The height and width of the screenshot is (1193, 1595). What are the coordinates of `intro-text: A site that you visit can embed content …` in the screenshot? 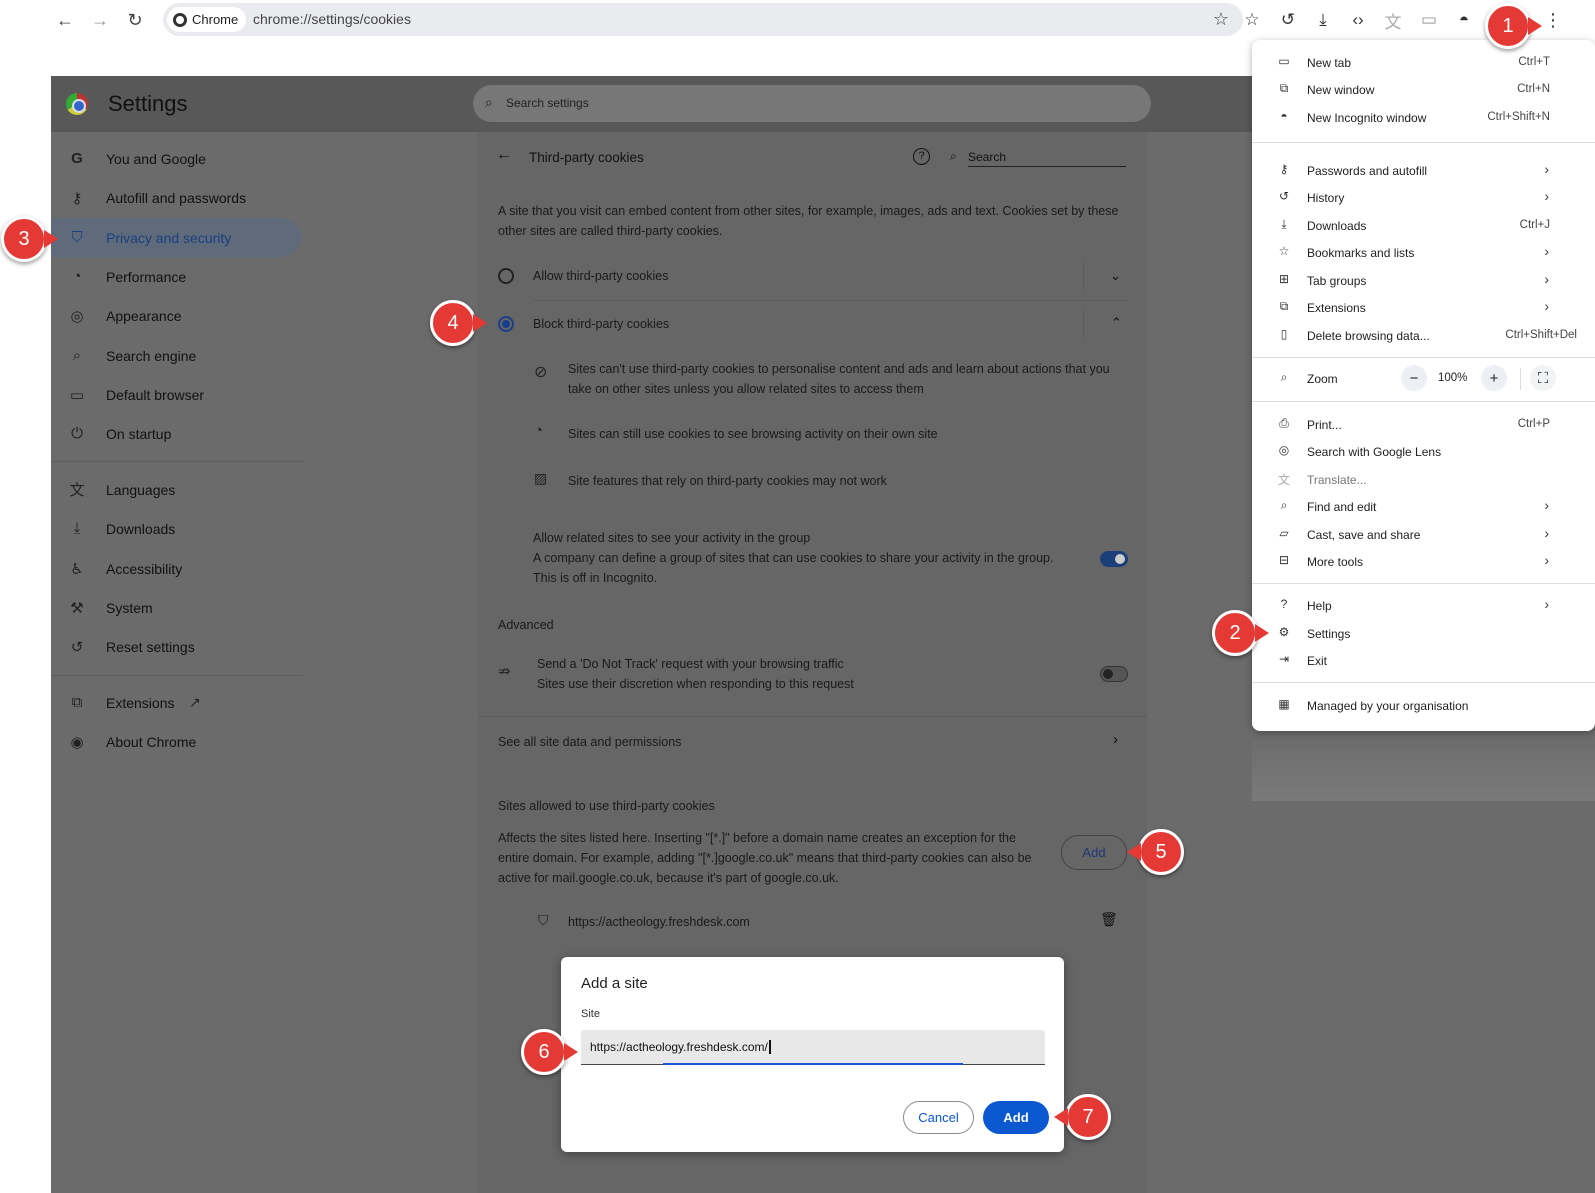 It's located at (808, 221).